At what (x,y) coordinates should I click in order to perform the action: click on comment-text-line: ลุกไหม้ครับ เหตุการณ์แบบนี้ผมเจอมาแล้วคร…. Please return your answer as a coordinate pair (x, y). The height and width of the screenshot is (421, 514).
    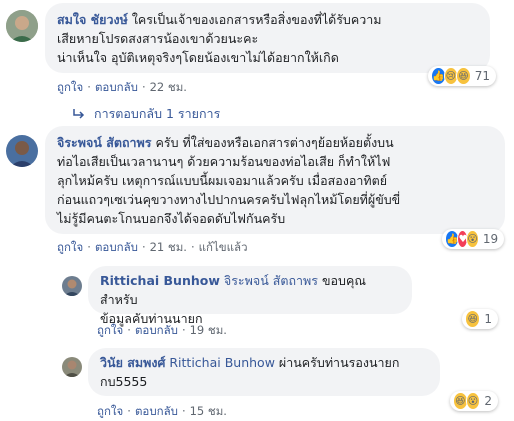
    Looking at the image, I should click on (222, 180).